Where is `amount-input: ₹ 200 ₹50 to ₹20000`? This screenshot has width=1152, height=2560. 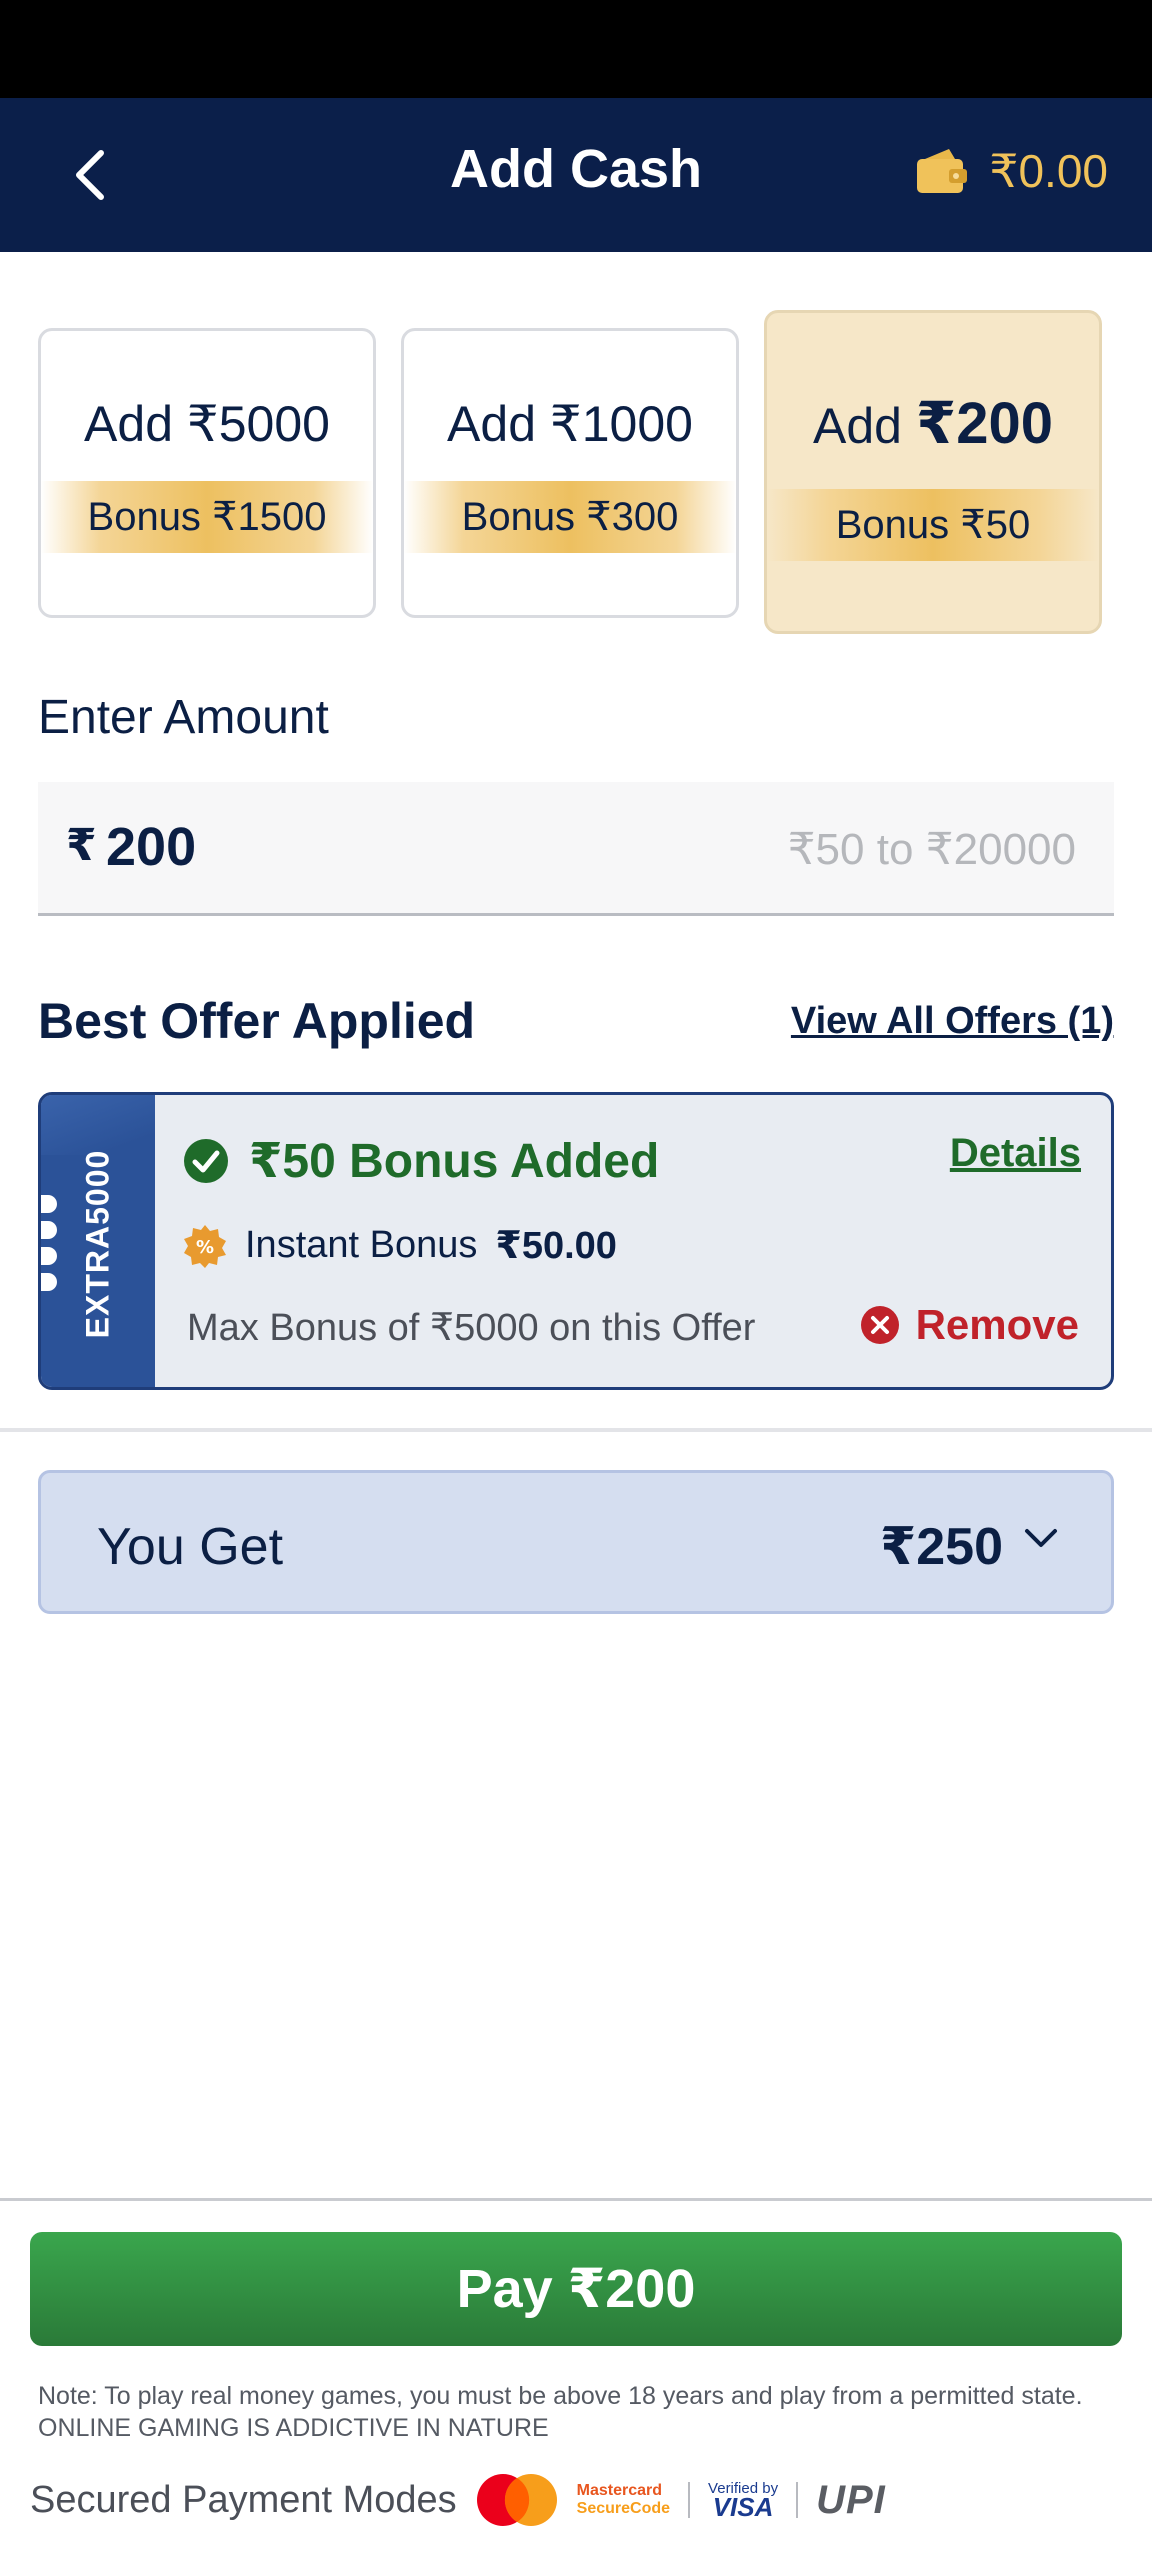
amount-input: ₹ 200 ₹50 to ₹20000 is located at coordinates (576, 849).